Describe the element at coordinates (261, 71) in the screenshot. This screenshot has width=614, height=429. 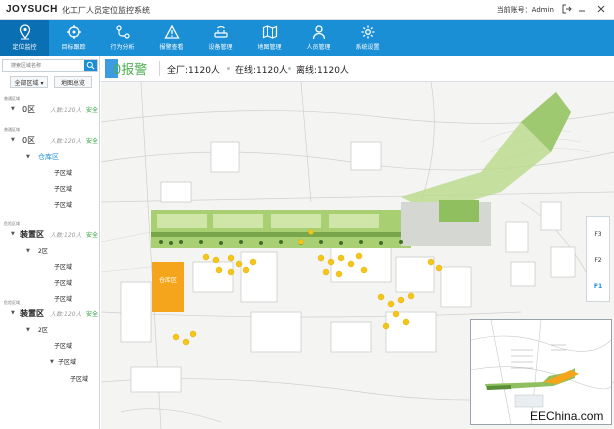
I see `online-count: 在线:1120人` at that location.